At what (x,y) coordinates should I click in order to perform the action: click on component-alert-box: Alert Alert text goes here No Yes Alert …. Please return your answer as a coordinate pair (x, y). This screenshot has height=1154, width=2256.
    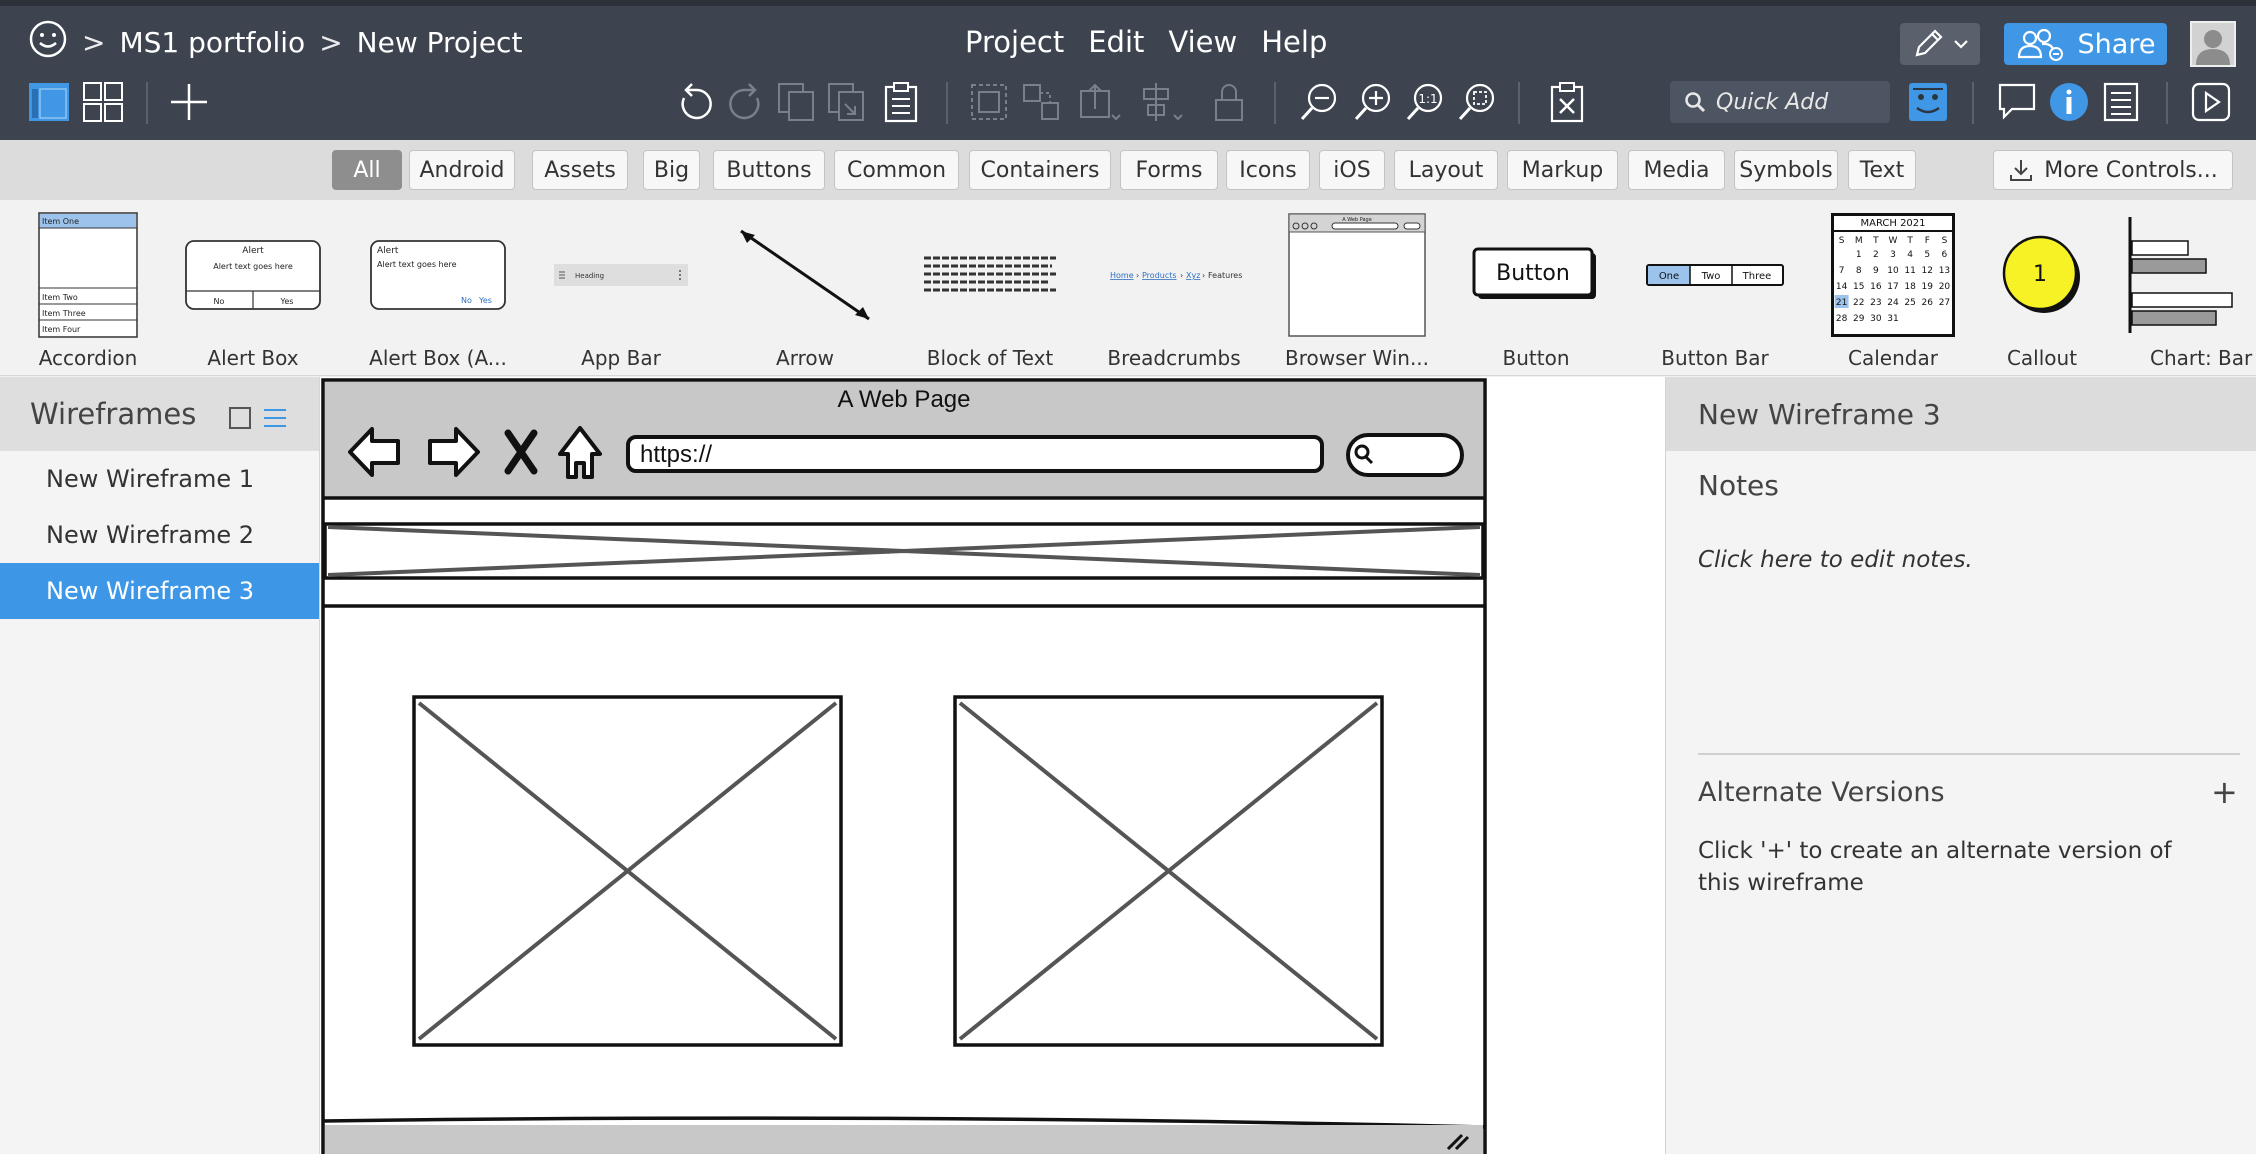
    Looking at the image, I should click on (253, 290).